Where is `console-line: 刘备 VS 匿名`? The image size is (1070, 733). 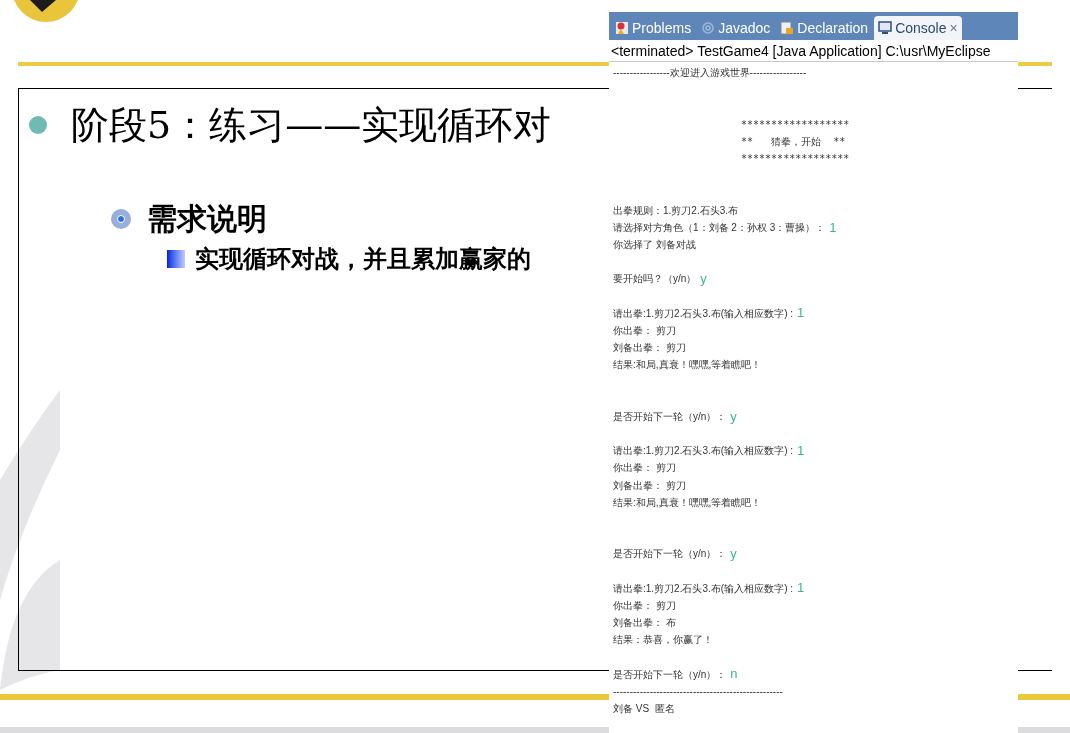
console-line: 刘备 VS 匿名 is located at coordinates (644, 709).